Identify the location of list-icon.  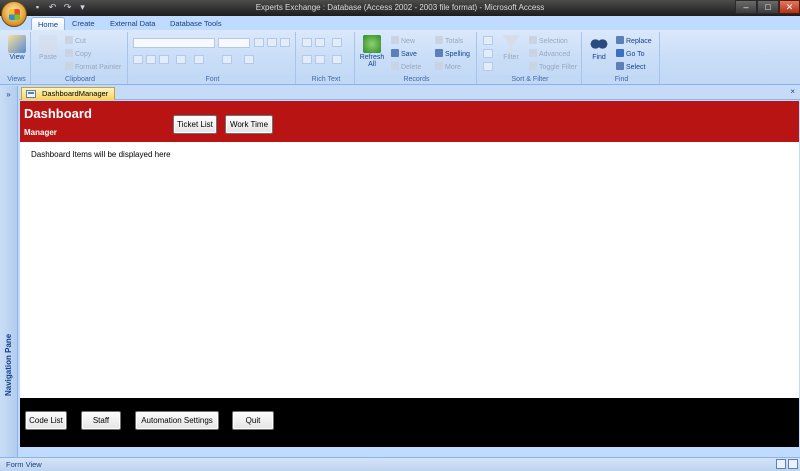
(320, 59).